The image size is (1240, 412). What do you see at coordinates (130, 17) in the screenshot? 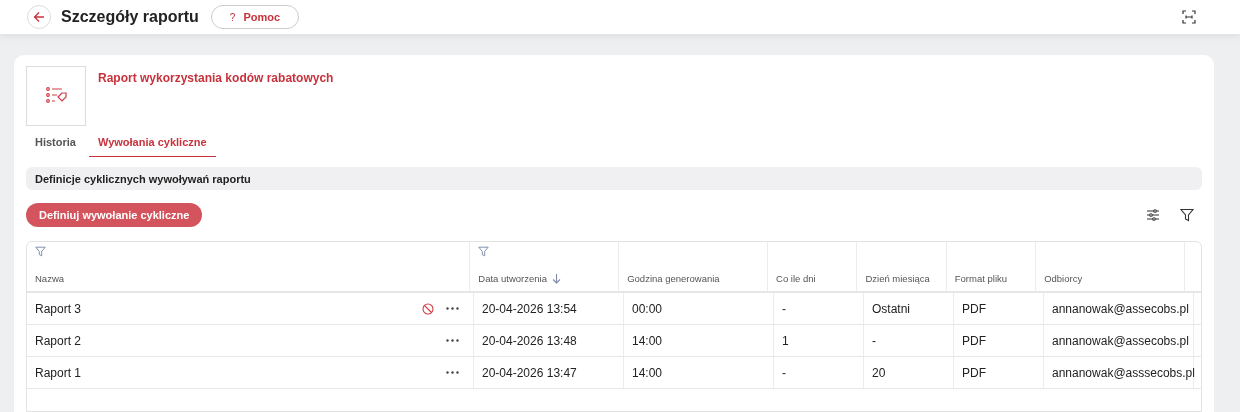
I see `page-title: Szczegóły raportu` at bounding box center [130, 17].